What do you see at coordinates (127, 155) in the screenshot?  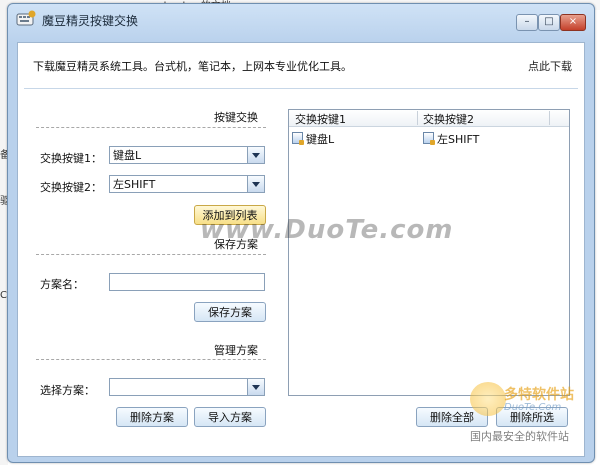 I see `key1-select-value: 键盘L` at bounding box center [127, 155].